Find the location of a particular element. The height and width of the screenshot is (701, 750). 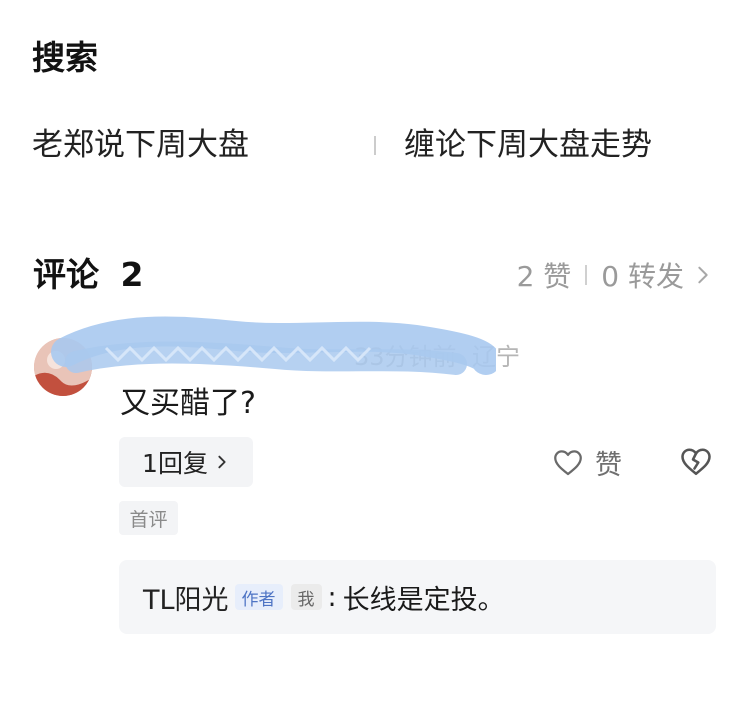

search-suggestions: 老郑说下周大盘 缠论下周大盘走势 is located at coordinates (382, 146).